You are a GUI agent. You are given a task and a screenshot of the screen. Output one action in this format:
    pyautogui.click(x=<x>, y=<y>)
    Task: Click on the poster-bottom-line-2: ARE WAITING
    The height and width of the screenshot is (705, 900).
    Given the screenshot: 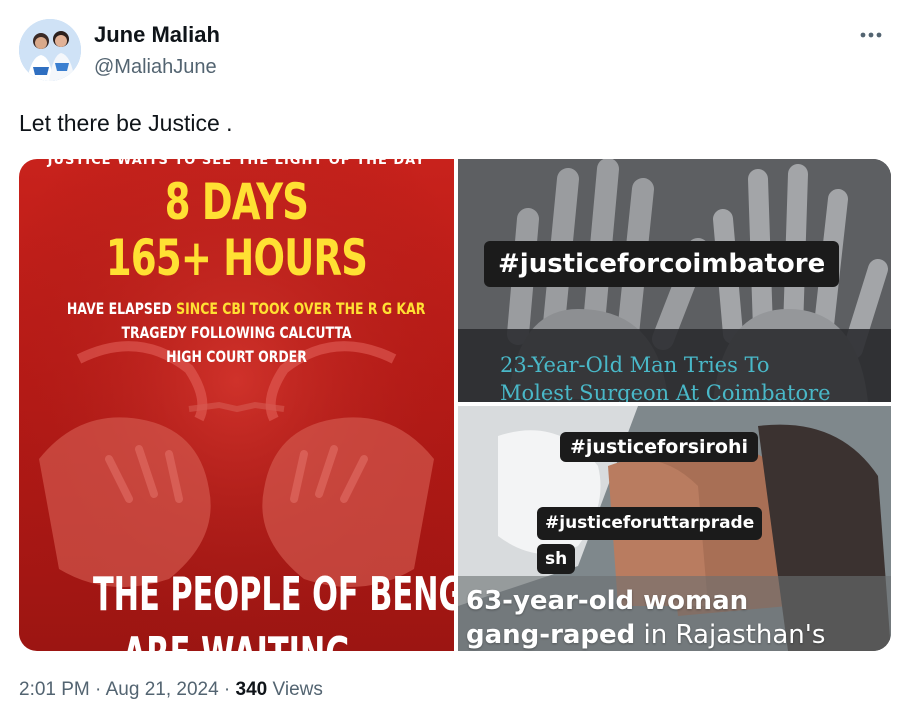 What is the action you would take?
    pyautogui.click(x=236, y=639)
    